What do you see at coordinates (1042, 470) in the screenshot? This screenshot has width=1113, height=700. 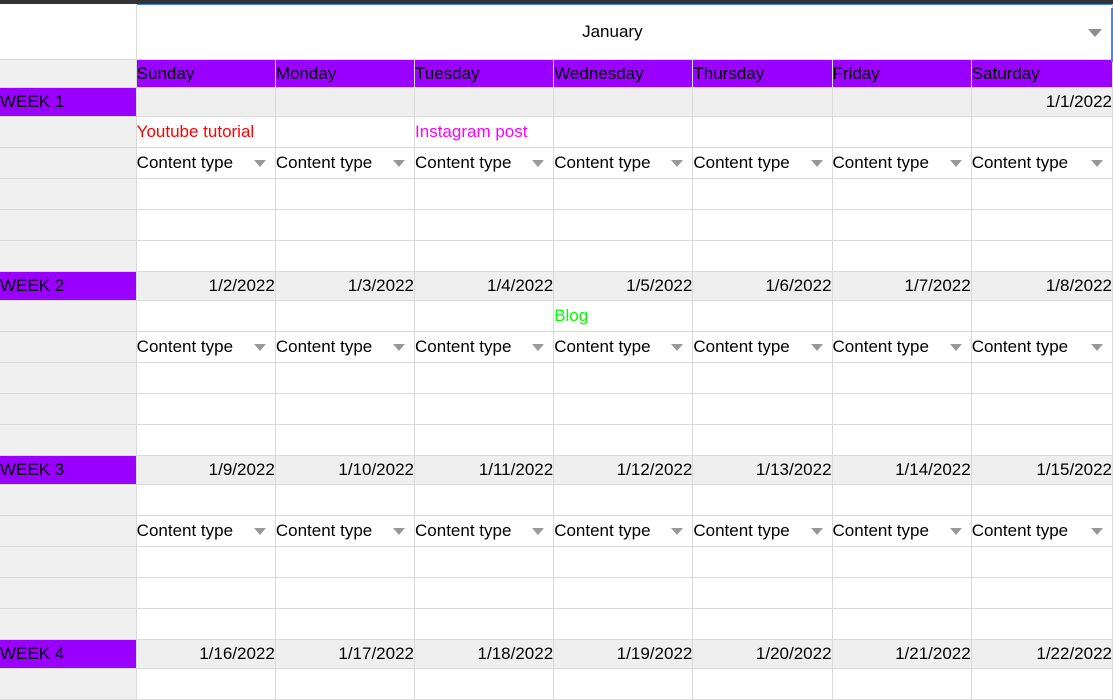 I see `date-cell: 1/15/2022` at bounding box center [1042, 470].